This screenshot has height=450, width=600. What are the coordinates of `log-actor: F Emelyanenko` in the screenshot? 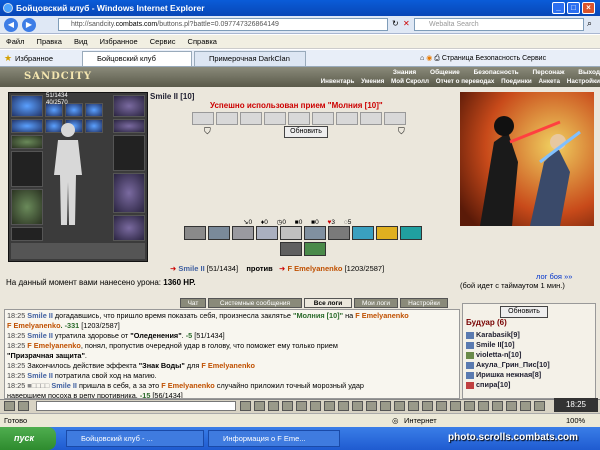 It's located at (54, 345).